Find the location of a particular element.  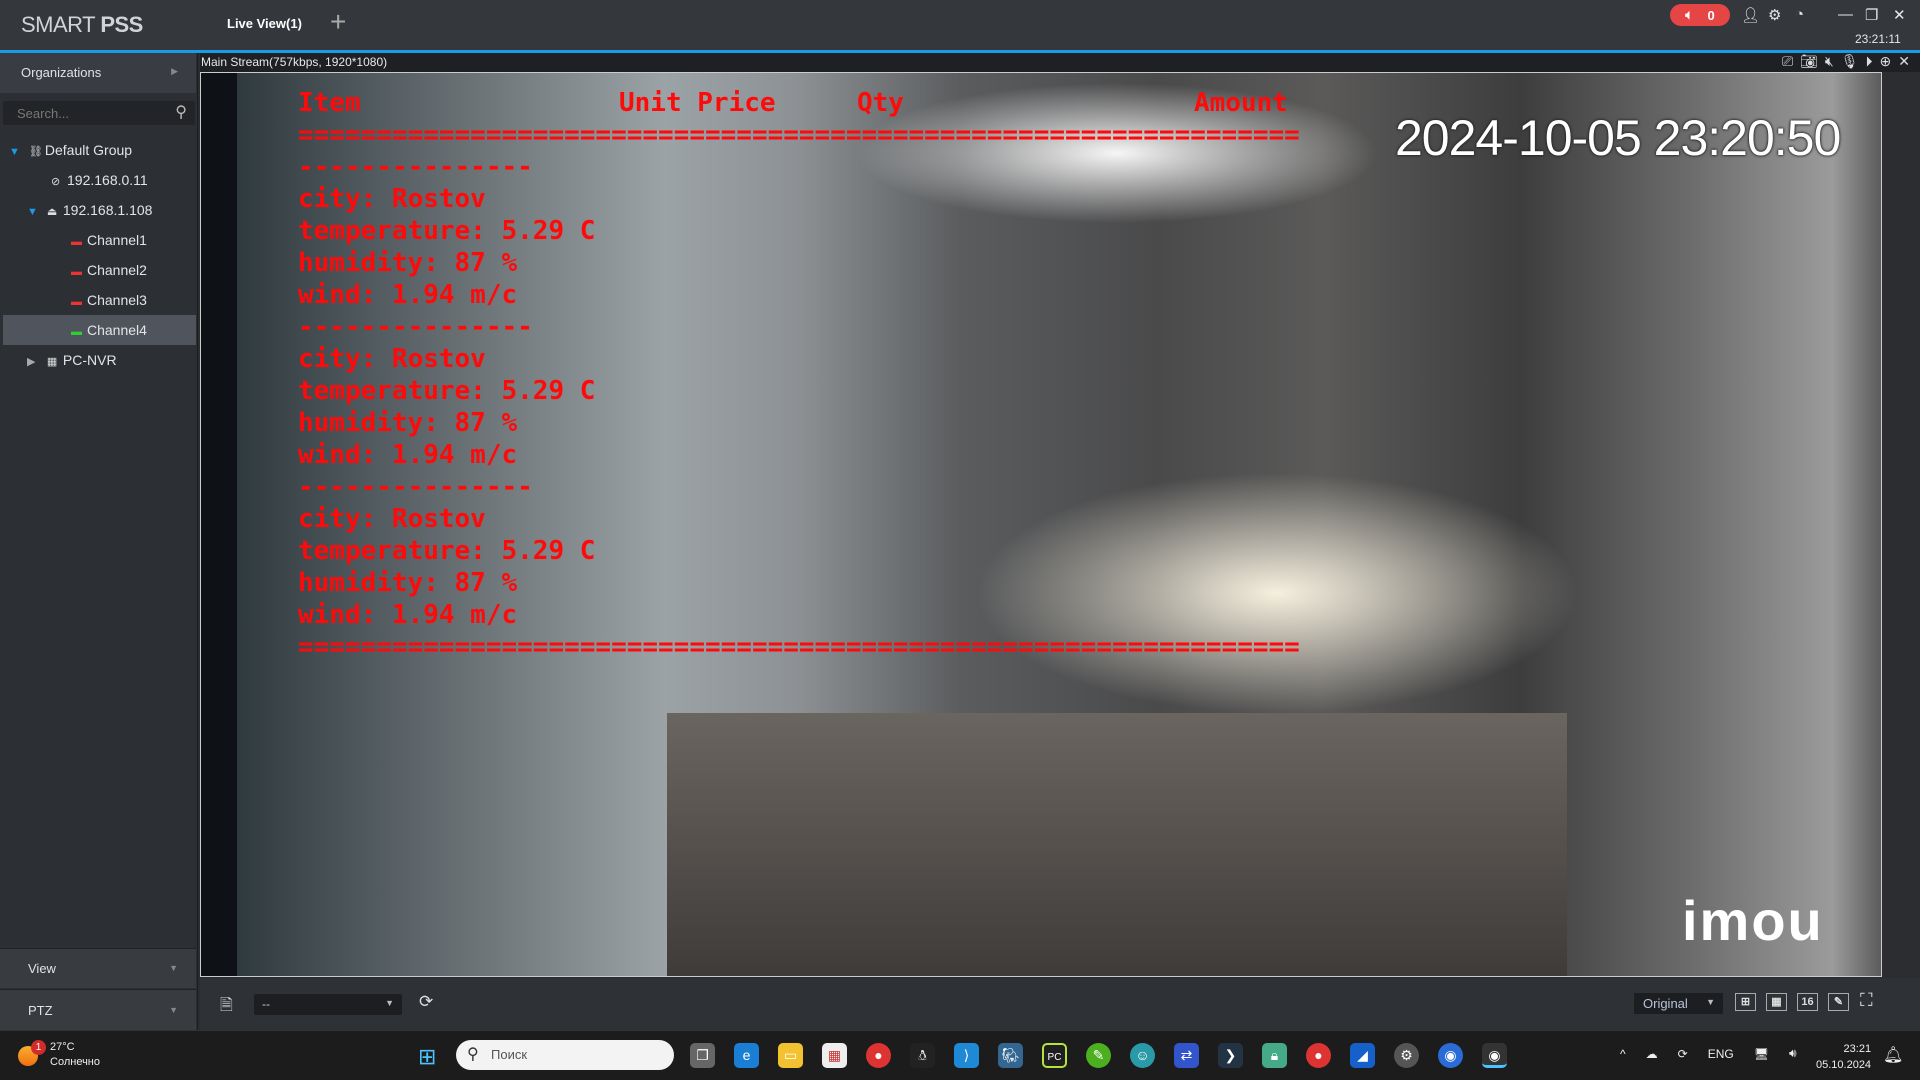

onedrive-icon: ☁ is located at coordinates (1652, 1054).